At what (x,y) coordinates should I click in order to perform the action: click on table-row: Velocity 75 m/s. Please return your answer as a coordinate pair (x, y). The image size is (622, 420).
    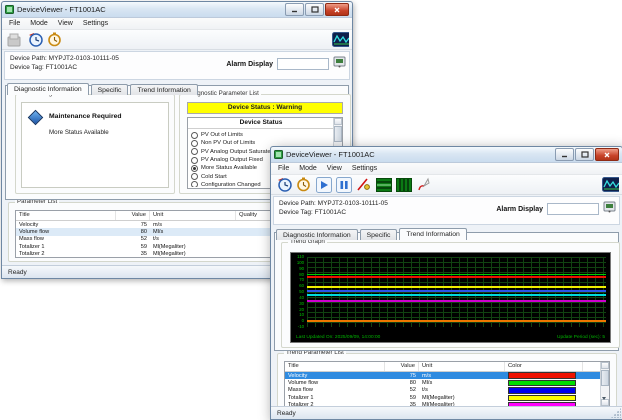
    Looking at the image, I should click on (443, 376).